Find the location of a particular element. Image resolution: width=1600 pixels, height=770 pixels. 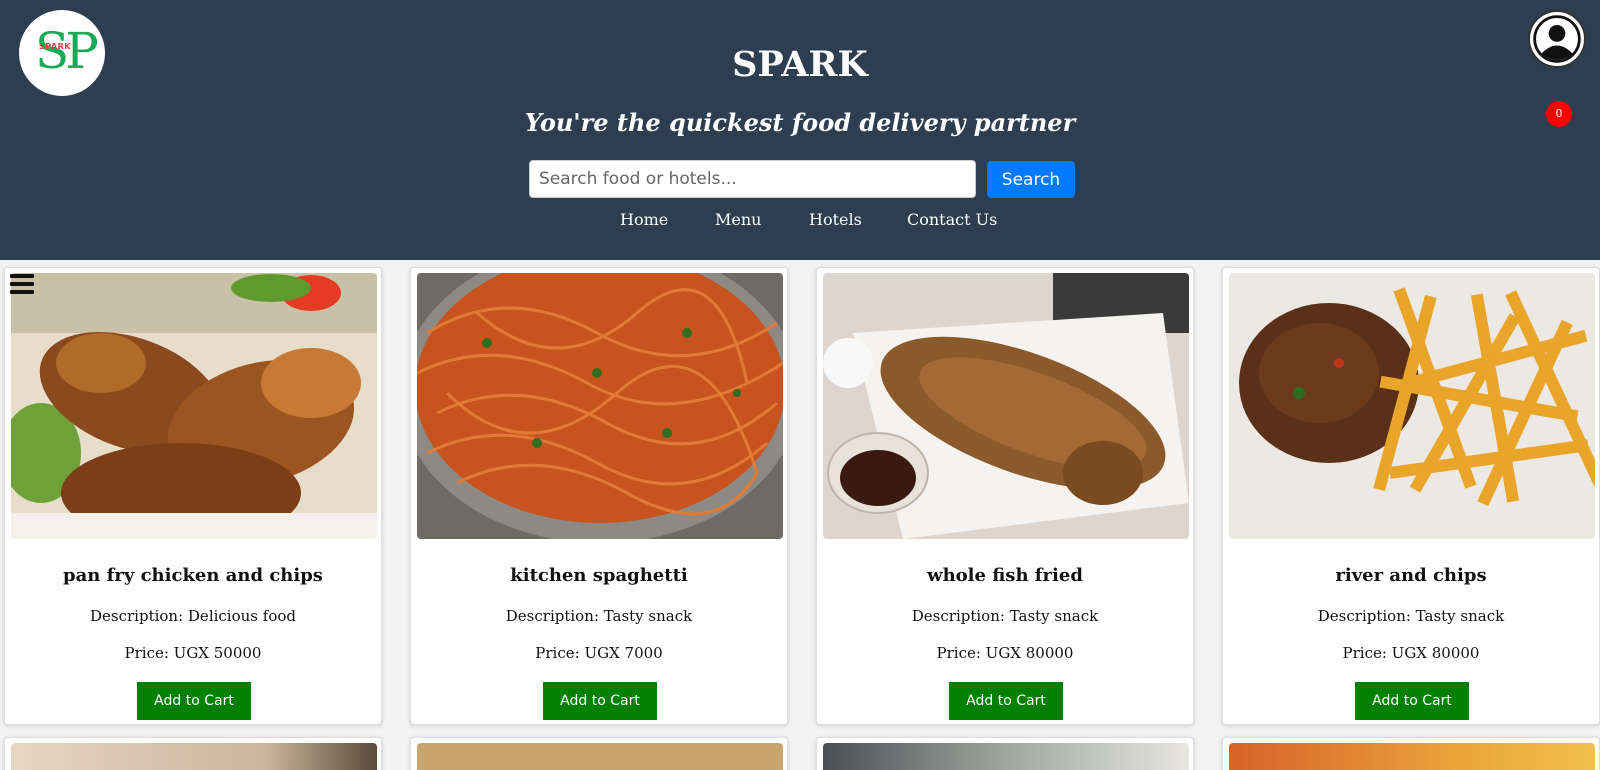

product-name: river and chips is located at coordinates (1411, 575).